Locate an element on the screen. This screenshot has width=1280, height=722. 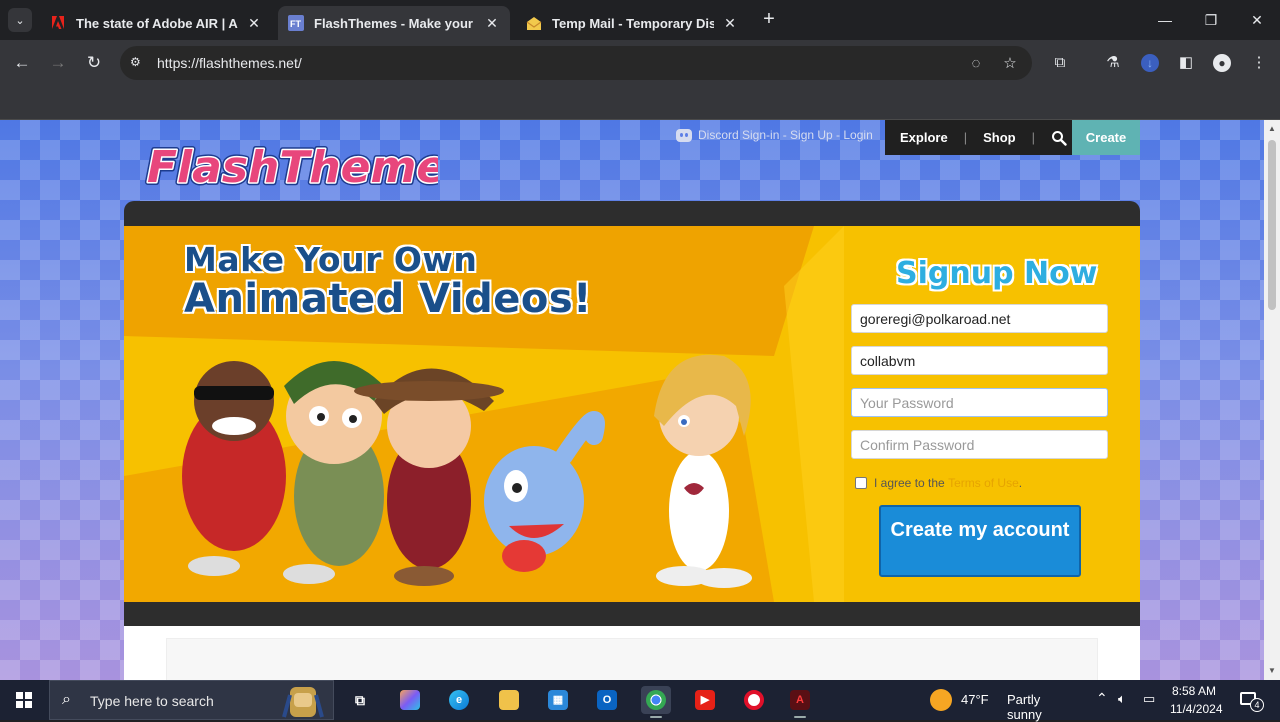
copilot-button is located at coordinates (410, 700).